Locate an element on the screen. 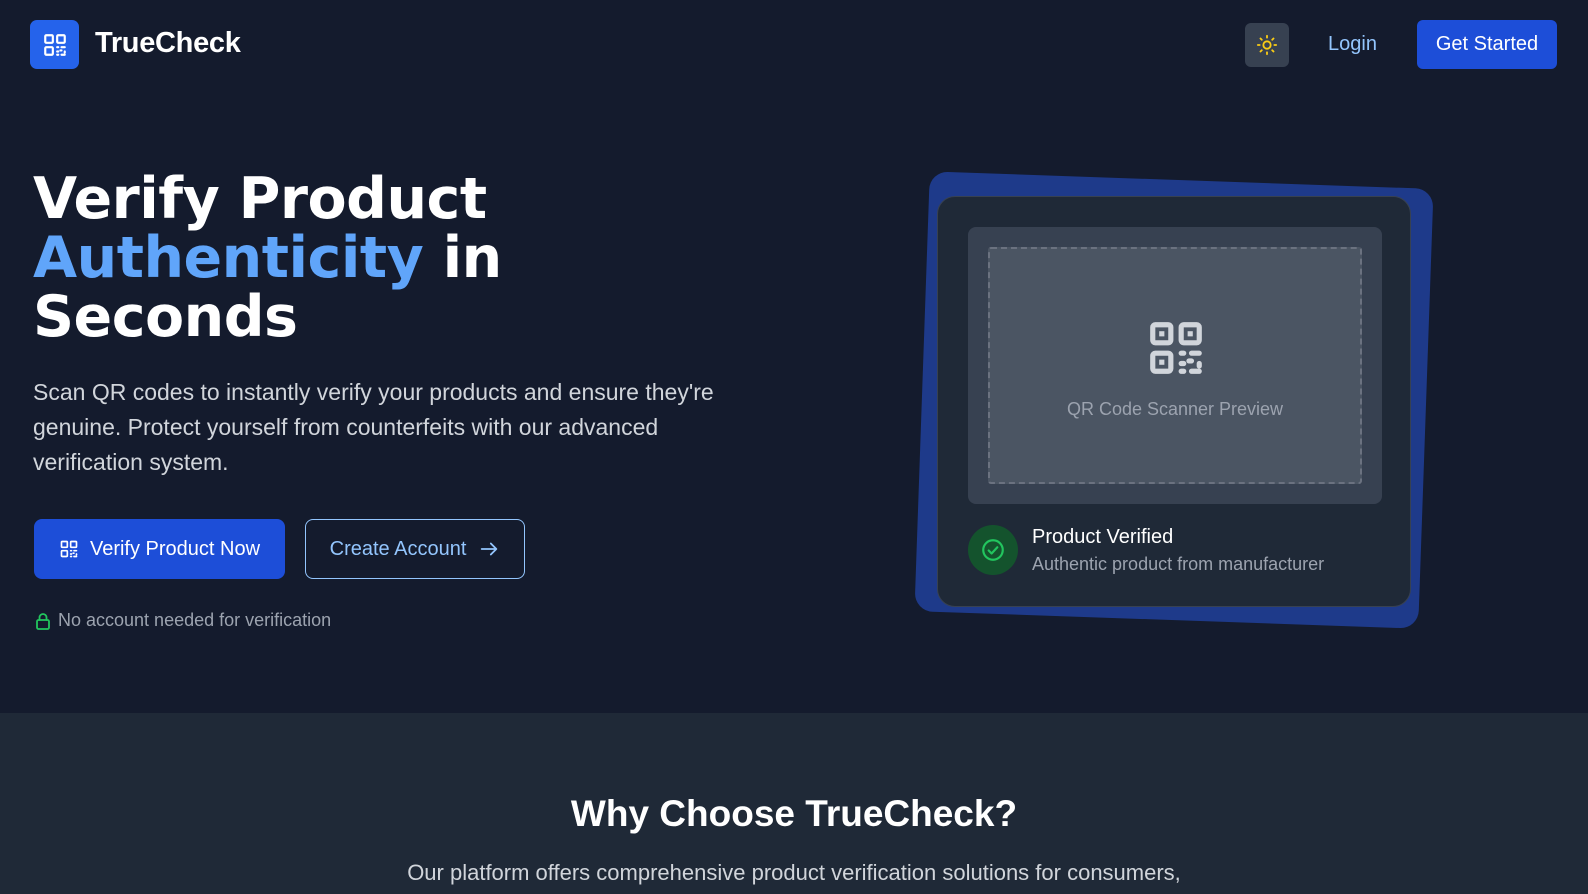 Image resolution: width=1588 pixels, height=894 pixels. hero-title-after-accent: in is located at coordinates (463, 258).